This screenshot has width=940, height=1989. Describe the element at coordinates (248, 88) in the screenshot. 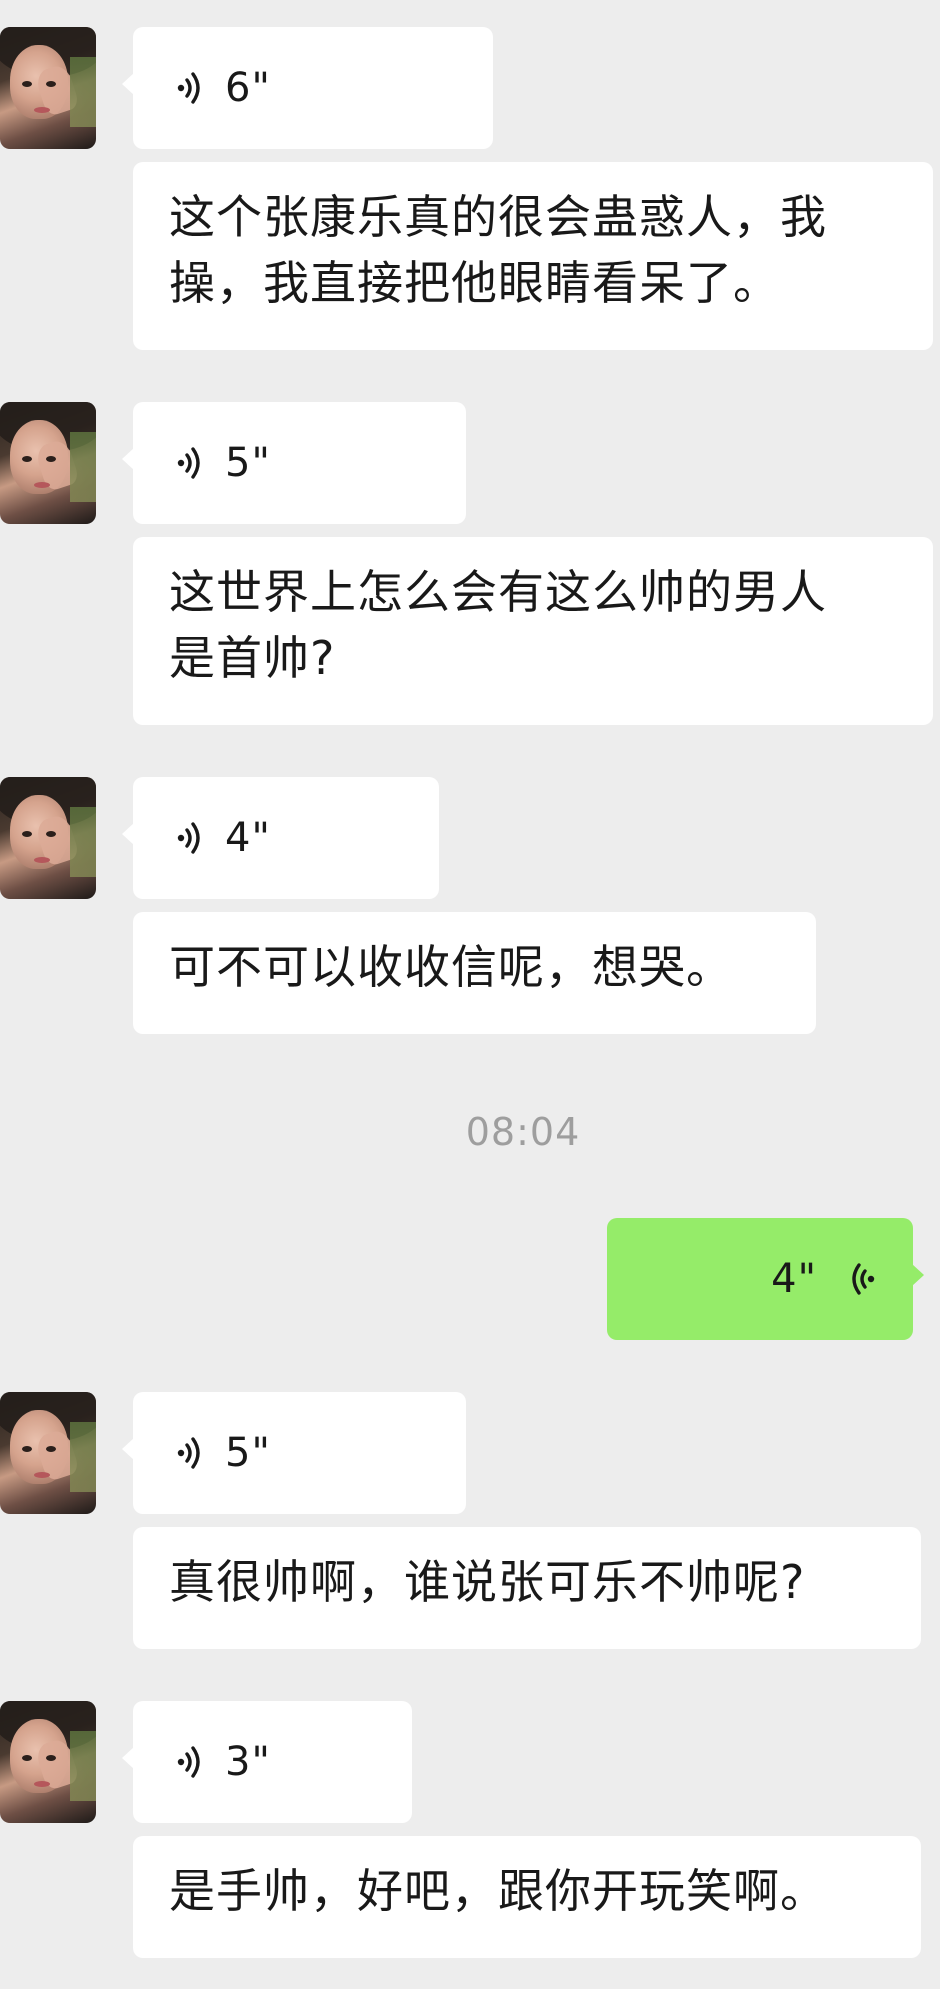

I see `voice-duration: 6"` at that location.